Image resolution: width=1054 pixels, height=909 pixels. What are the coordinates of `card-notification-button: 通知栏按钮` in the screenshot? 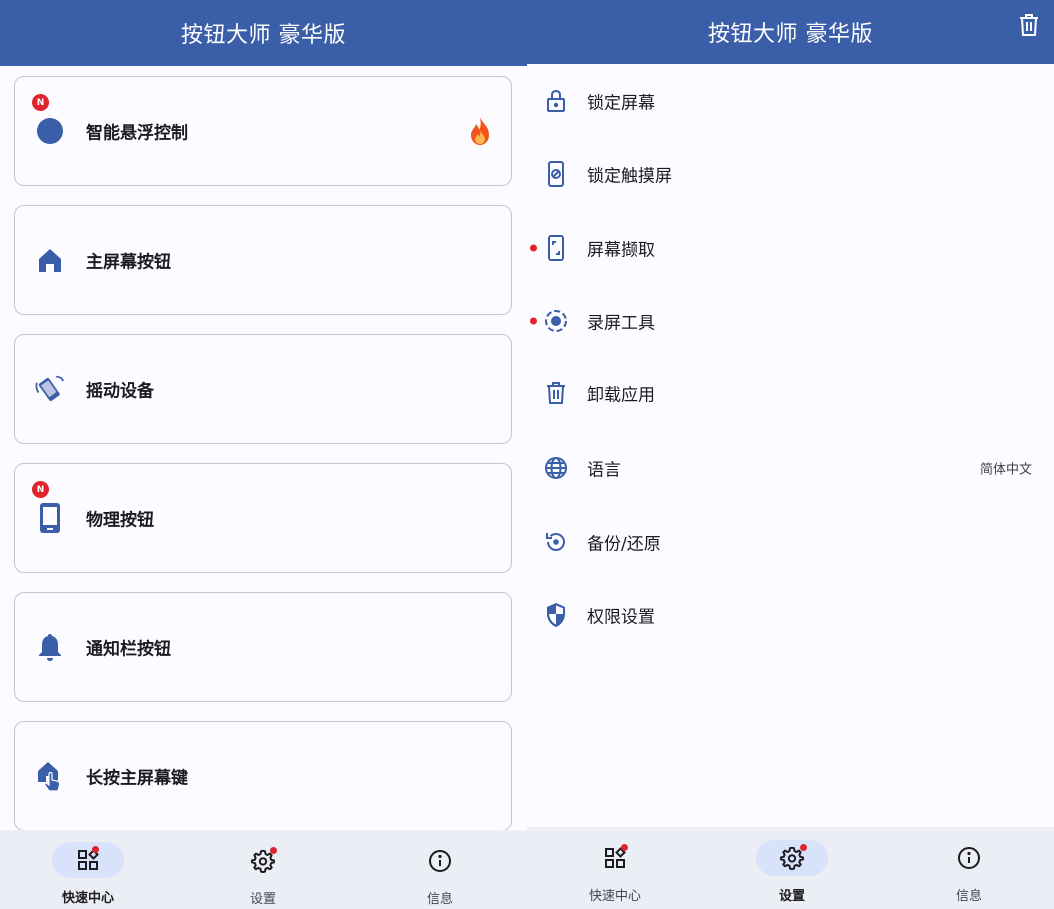 It's located at (263, 647).